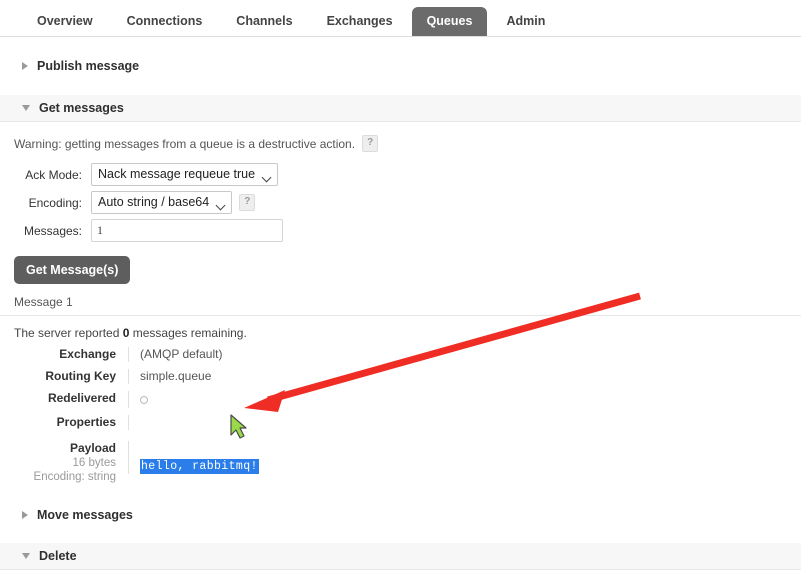  What do you see at coordinates (55, 202) in the screenshot?
I see `encoding-label: Encoding:` at bounding box center [55, 202].